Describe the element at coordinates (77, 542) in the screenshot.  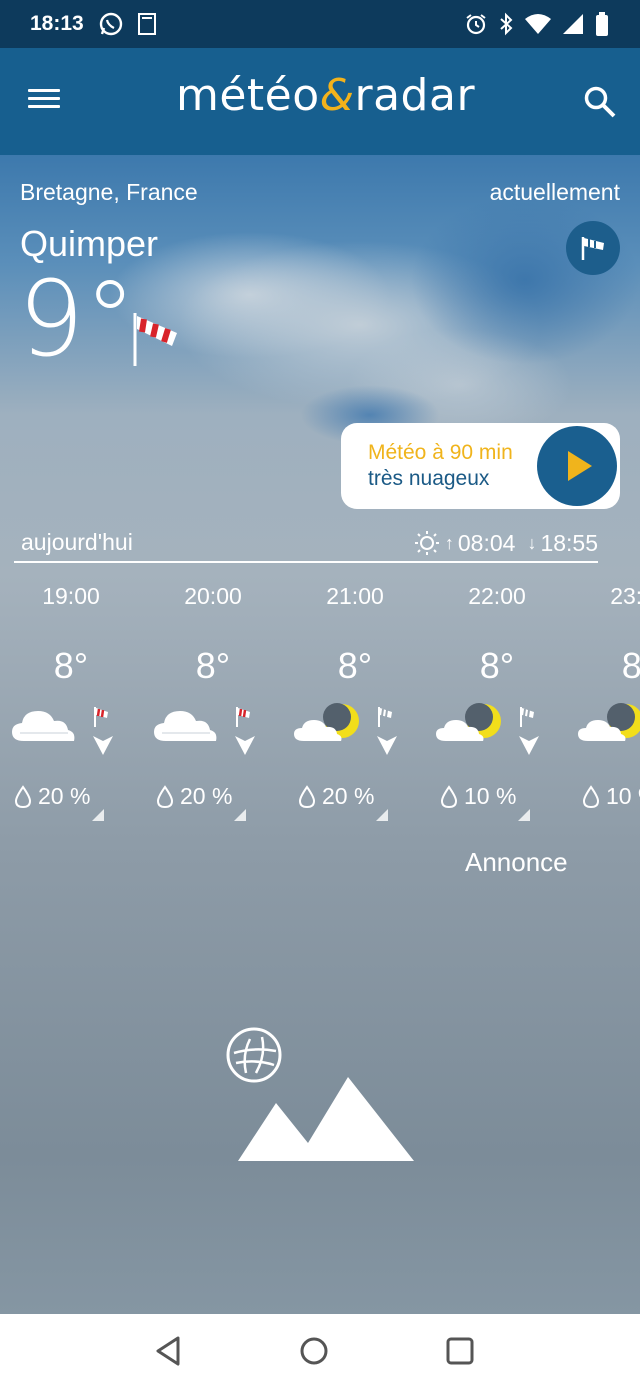
I see `today-label: aujourd'hui` at that location.